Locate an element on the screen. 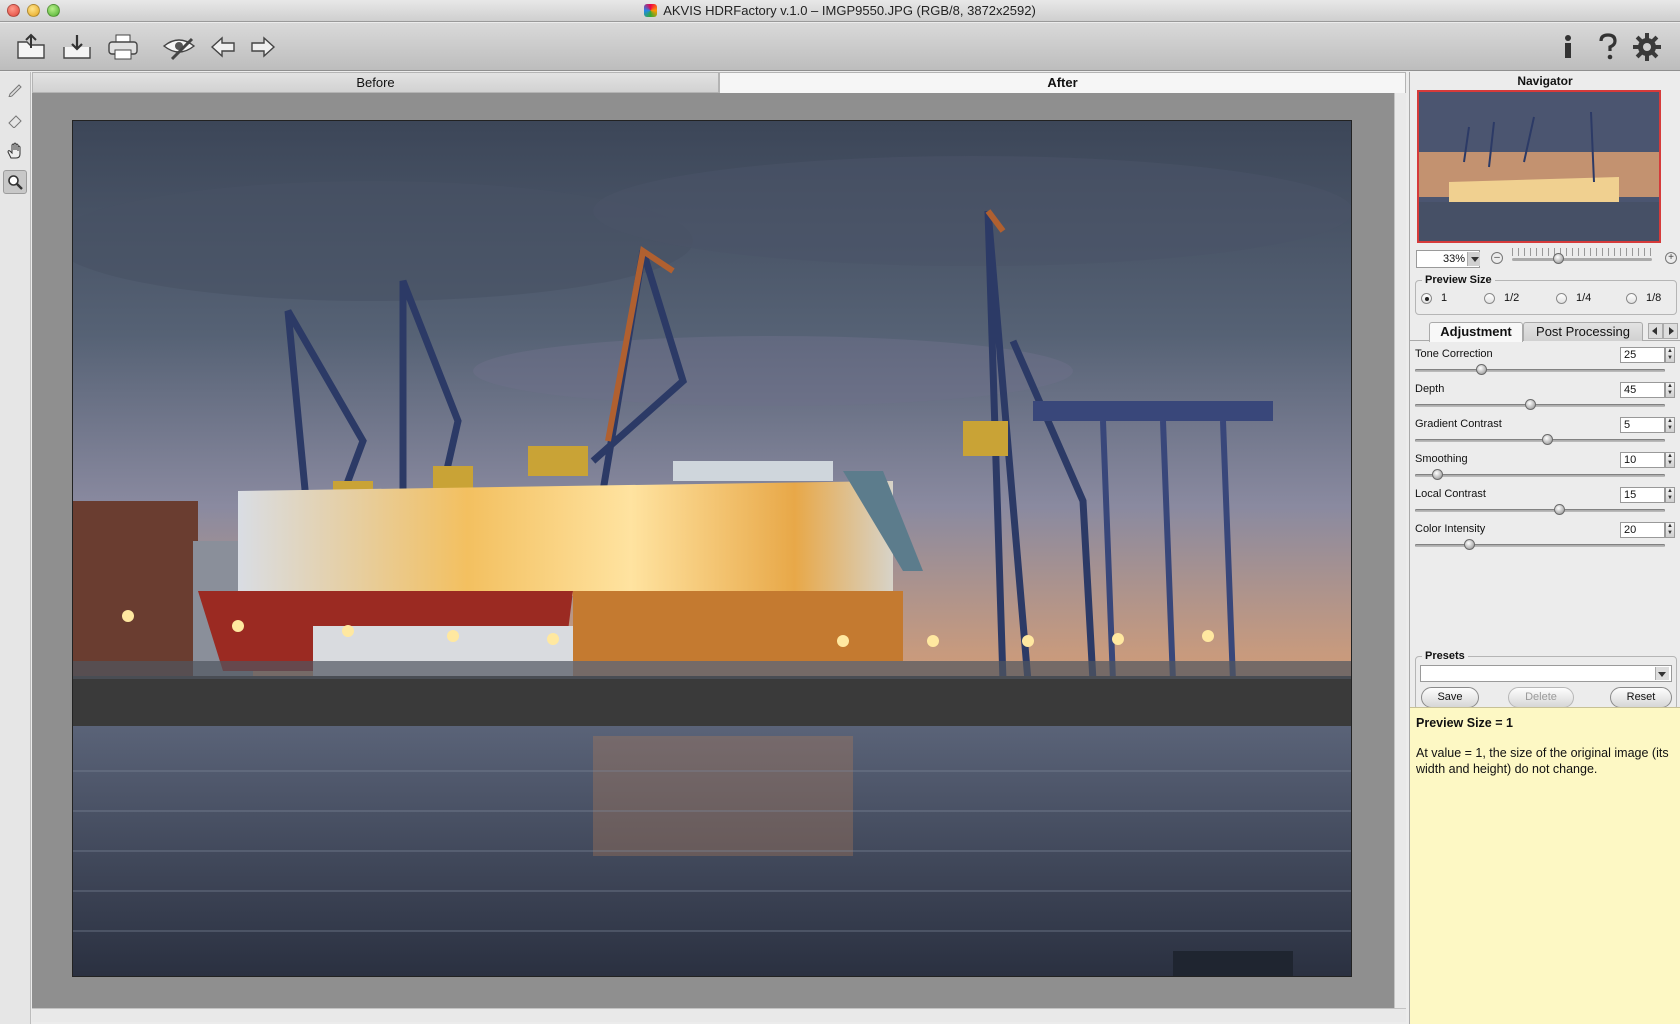 The width and height of the screenshot is (1680, 1024). param-value-input: 15 is located at coordinates (1642, 495).